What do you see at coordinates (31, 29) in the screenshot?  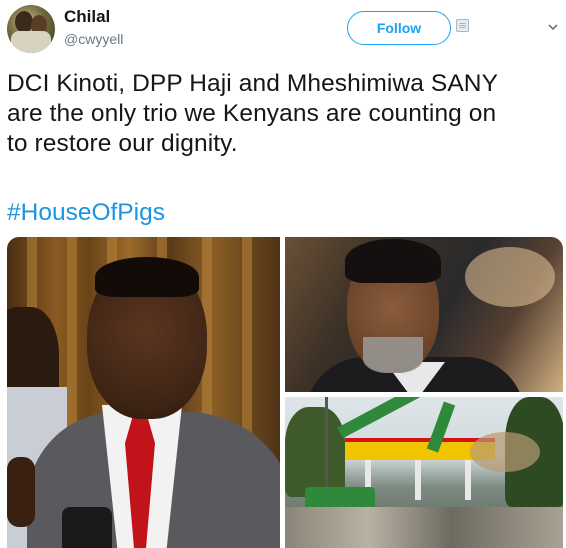 I see `avatar` at bounding box center [31, 29].